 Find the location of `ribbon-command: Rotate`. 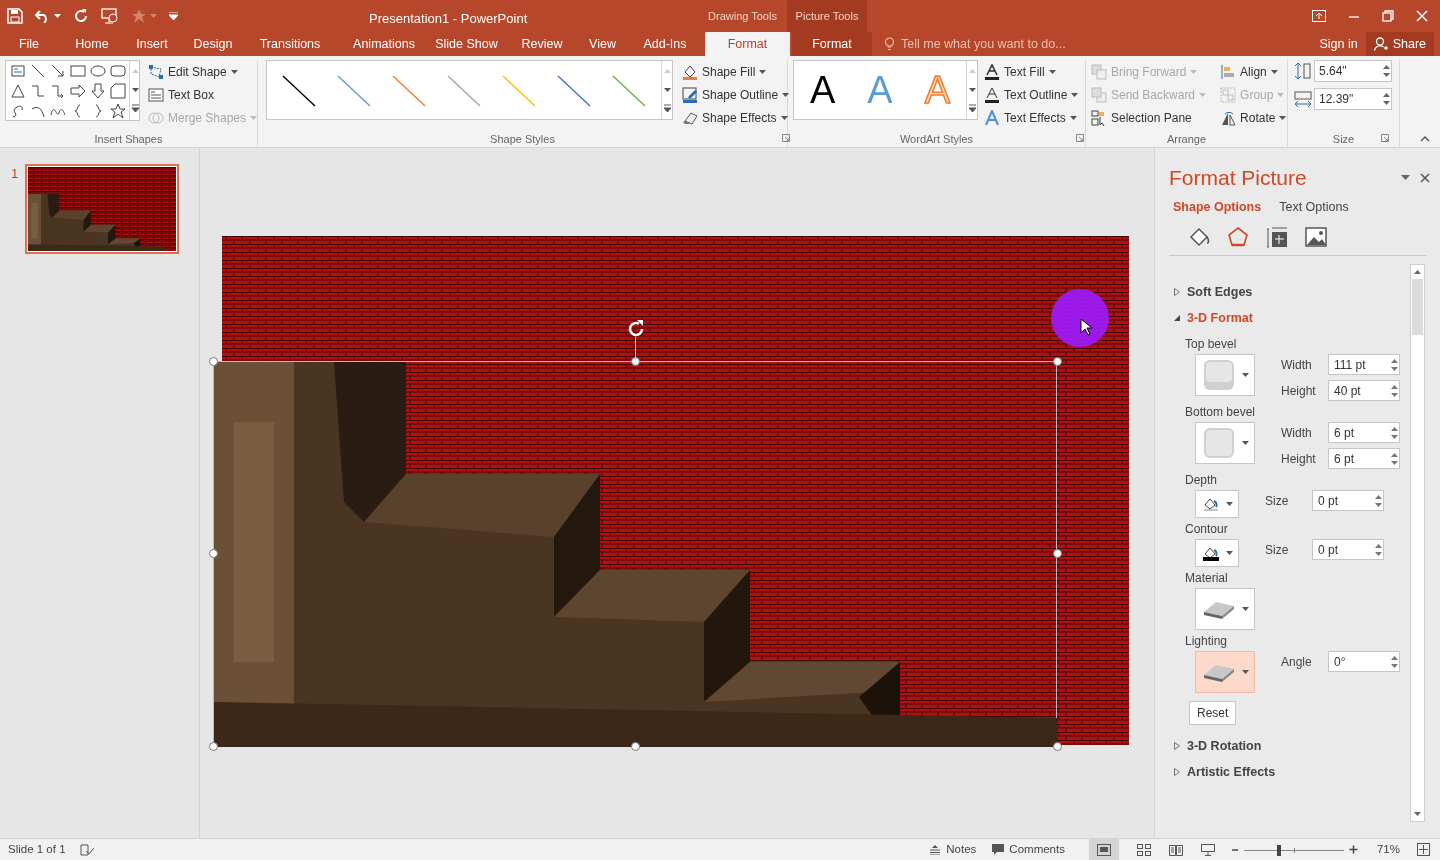

ribbon-command: Rotate is located at coordinates (1253, 117).